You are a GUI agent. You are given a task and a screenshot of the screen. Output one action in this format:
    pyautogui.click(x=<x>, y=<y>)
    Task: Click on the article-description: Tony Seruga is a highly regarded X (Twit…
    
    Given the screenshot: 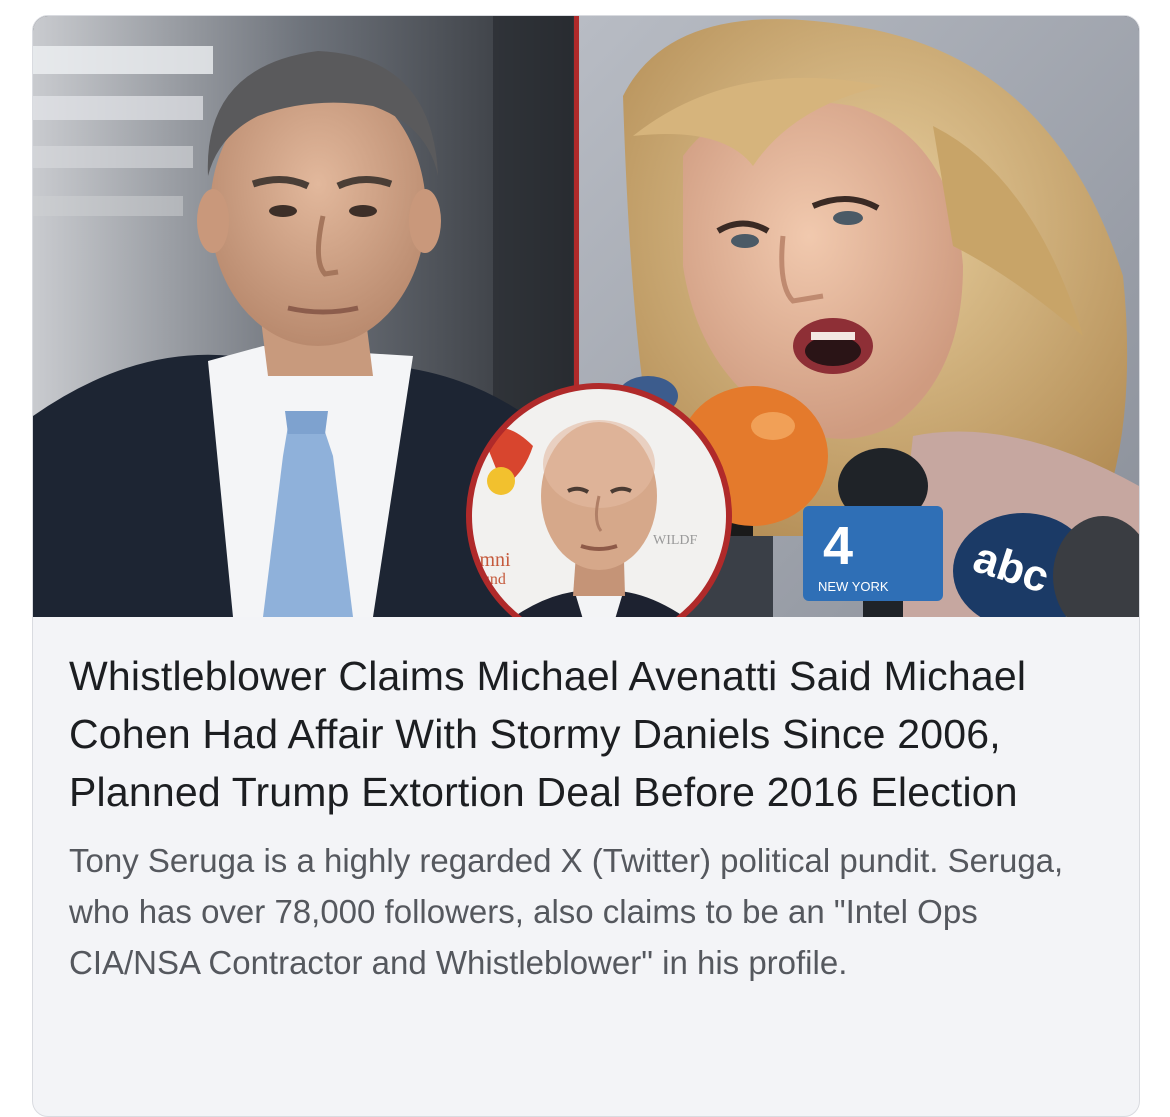 What is the action you would take?
    pyautogui.click(x=566, y=911)
    